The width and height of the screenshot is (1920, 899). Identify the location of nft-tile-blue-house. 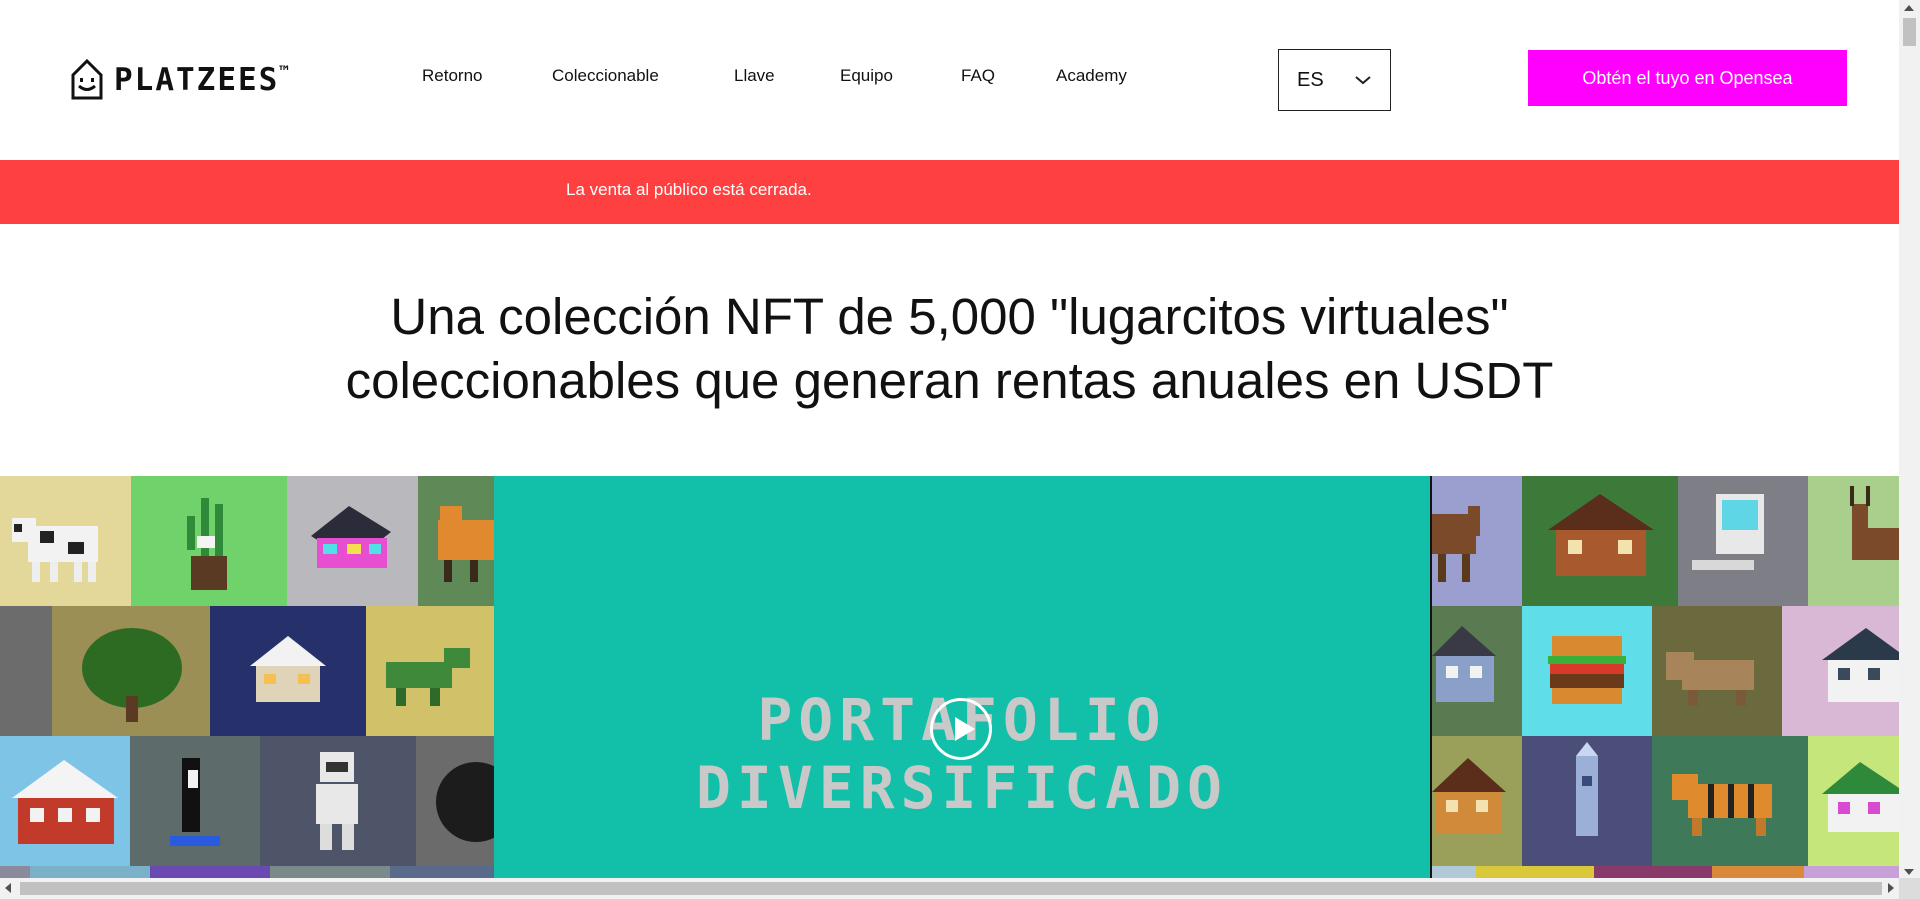
(1477, 671).